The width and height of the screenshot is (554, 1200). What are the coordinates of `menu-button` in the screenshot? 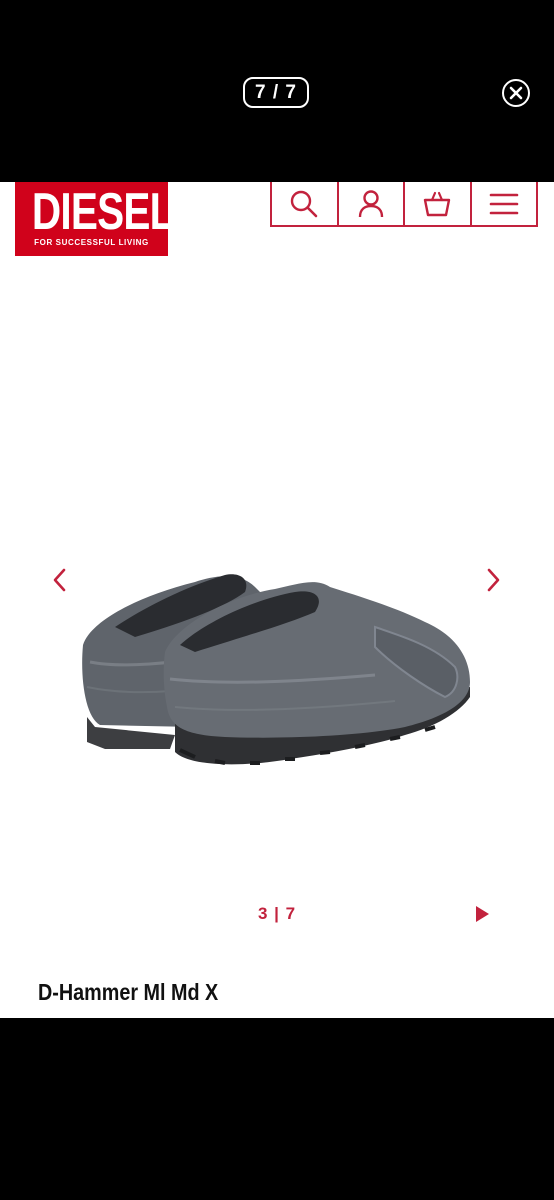 It's located at (504, 203).